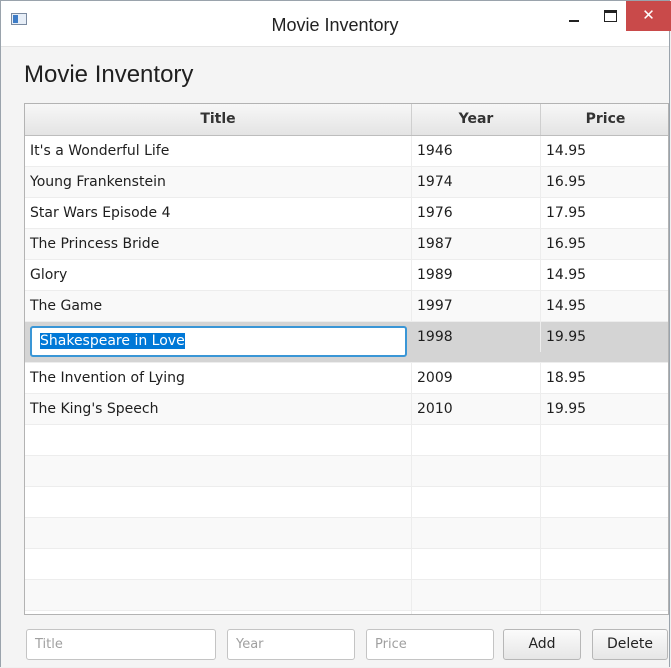 This screenshot has height=668, width=671. Describe the element at coordinates (218, 151) in the screenshot. I see `title-cell: It's a Wonderful Life` at that location.